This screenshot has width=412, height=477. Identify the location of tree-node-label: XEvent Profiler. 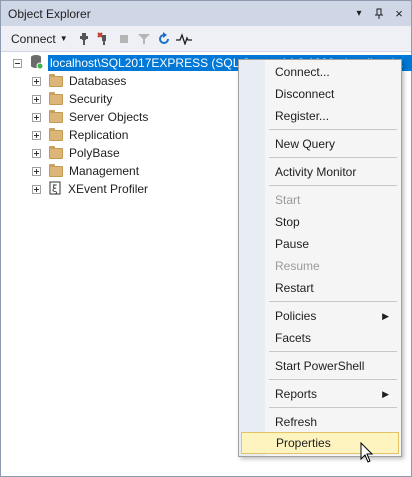
(108, 189).